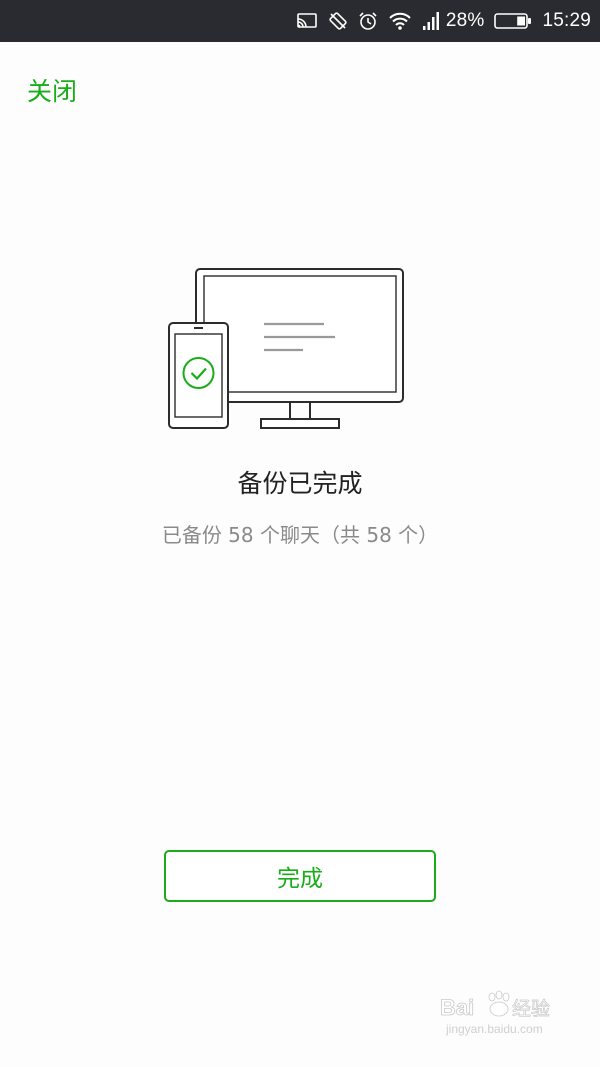 The height and width of the screenshot is (1067, 600). I want to click on svg-text: Bai, so click(457, 1007).